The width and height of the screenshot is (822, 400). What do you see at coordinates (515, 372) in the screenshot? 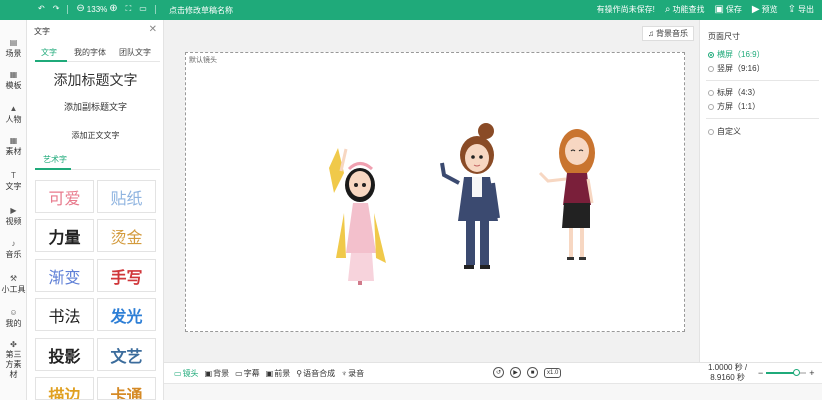
I see `play-icon: ▶` at bounding box center [515, 372].